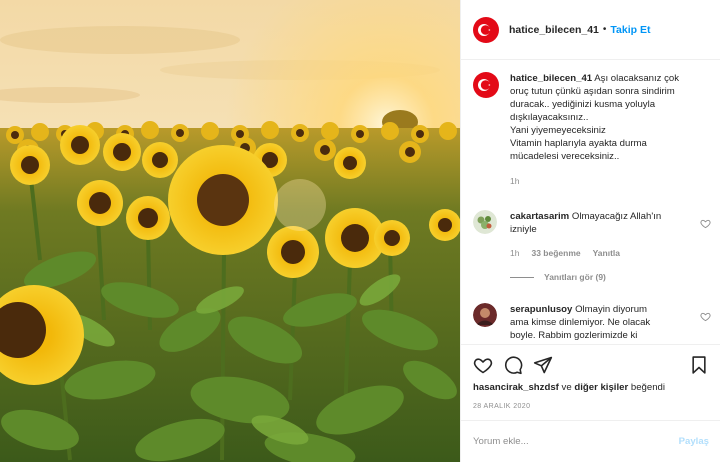 The width and height of the screenshot is (720, 462). Describe the element at coordinates (576, 441) in the screenshot. I see `comment-input` at that location.